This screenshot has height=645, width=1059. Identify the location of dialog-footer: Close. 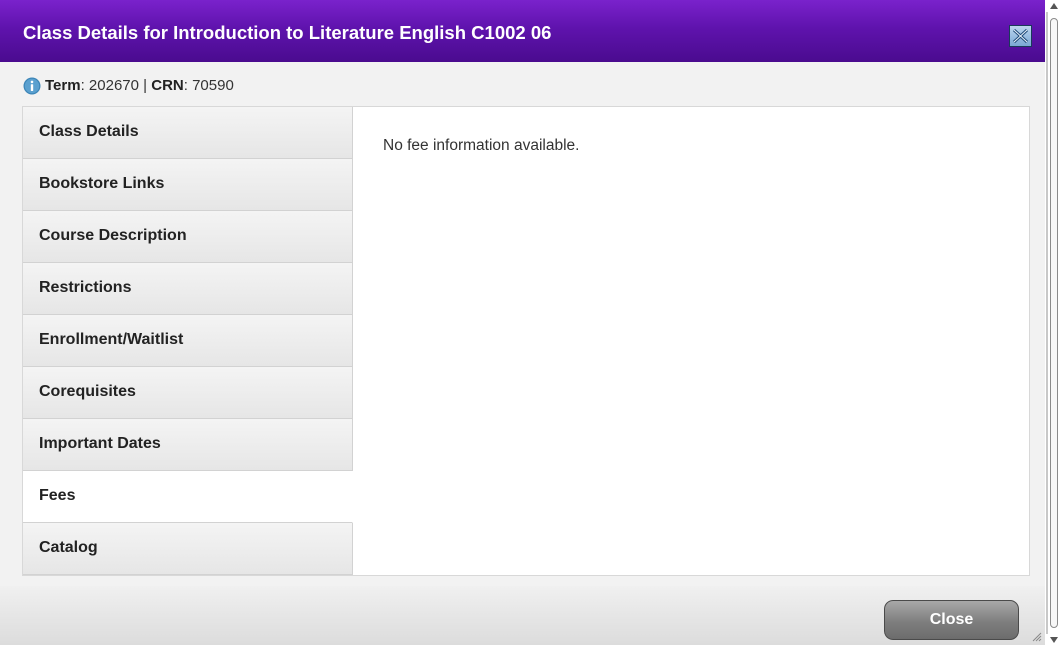
(522, 615).